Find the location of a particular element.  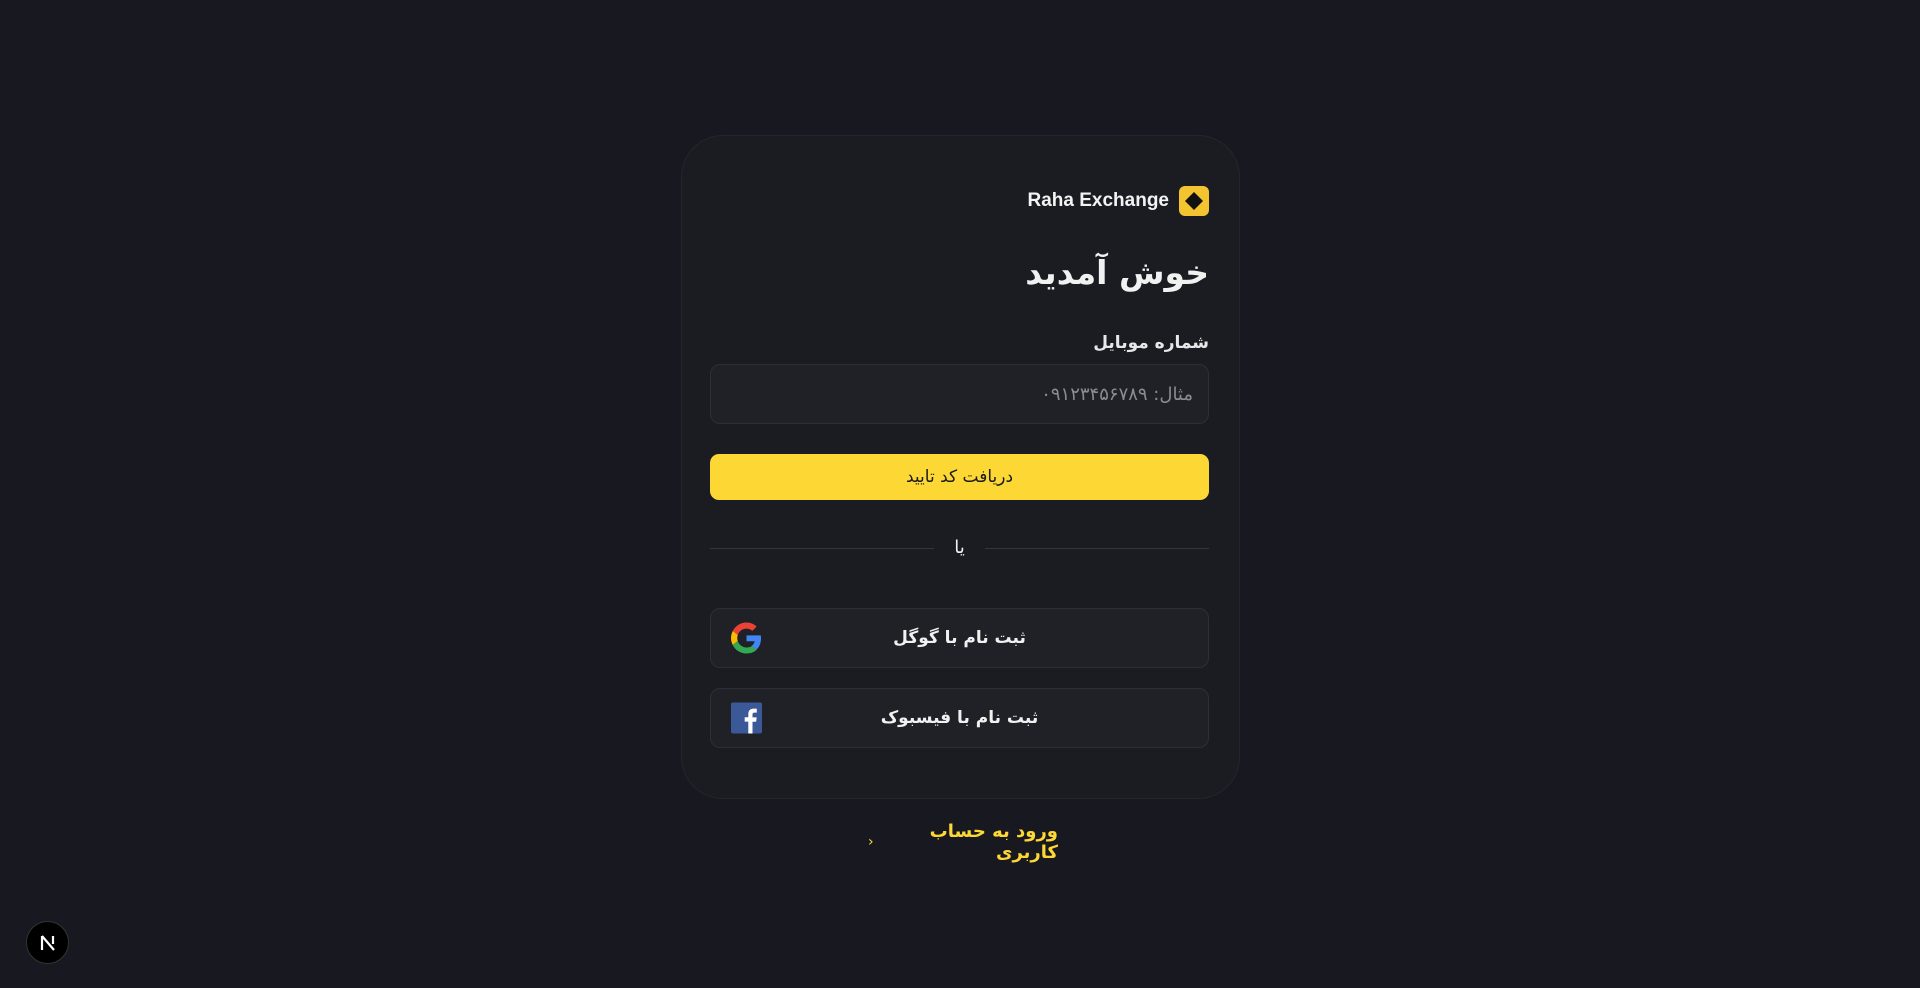

brand-name: Raha Exchange is located at coordinates (1098, 200).